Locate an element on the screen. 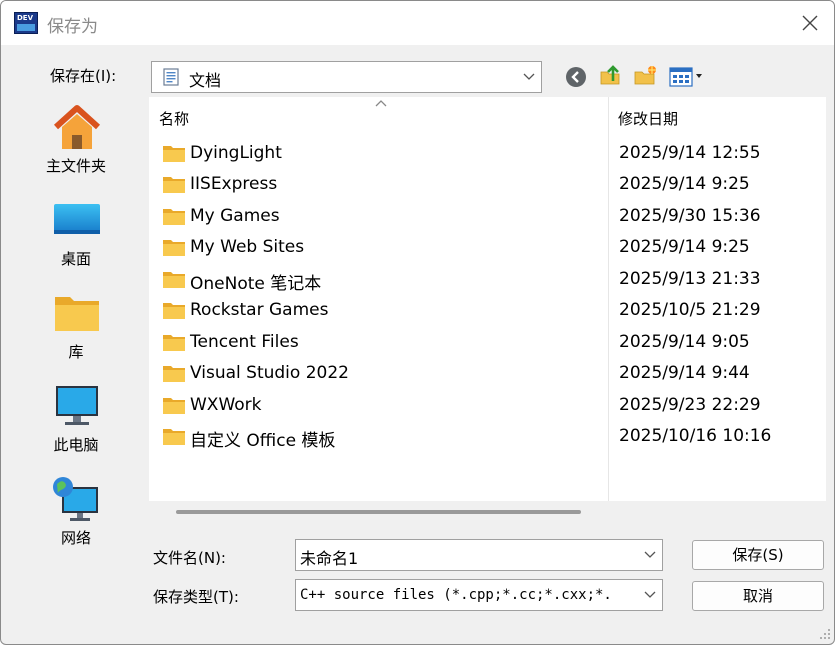  places-bar: 主文件夹 桌面 库 此电脑 网络 is located at coordinates (76, 365).